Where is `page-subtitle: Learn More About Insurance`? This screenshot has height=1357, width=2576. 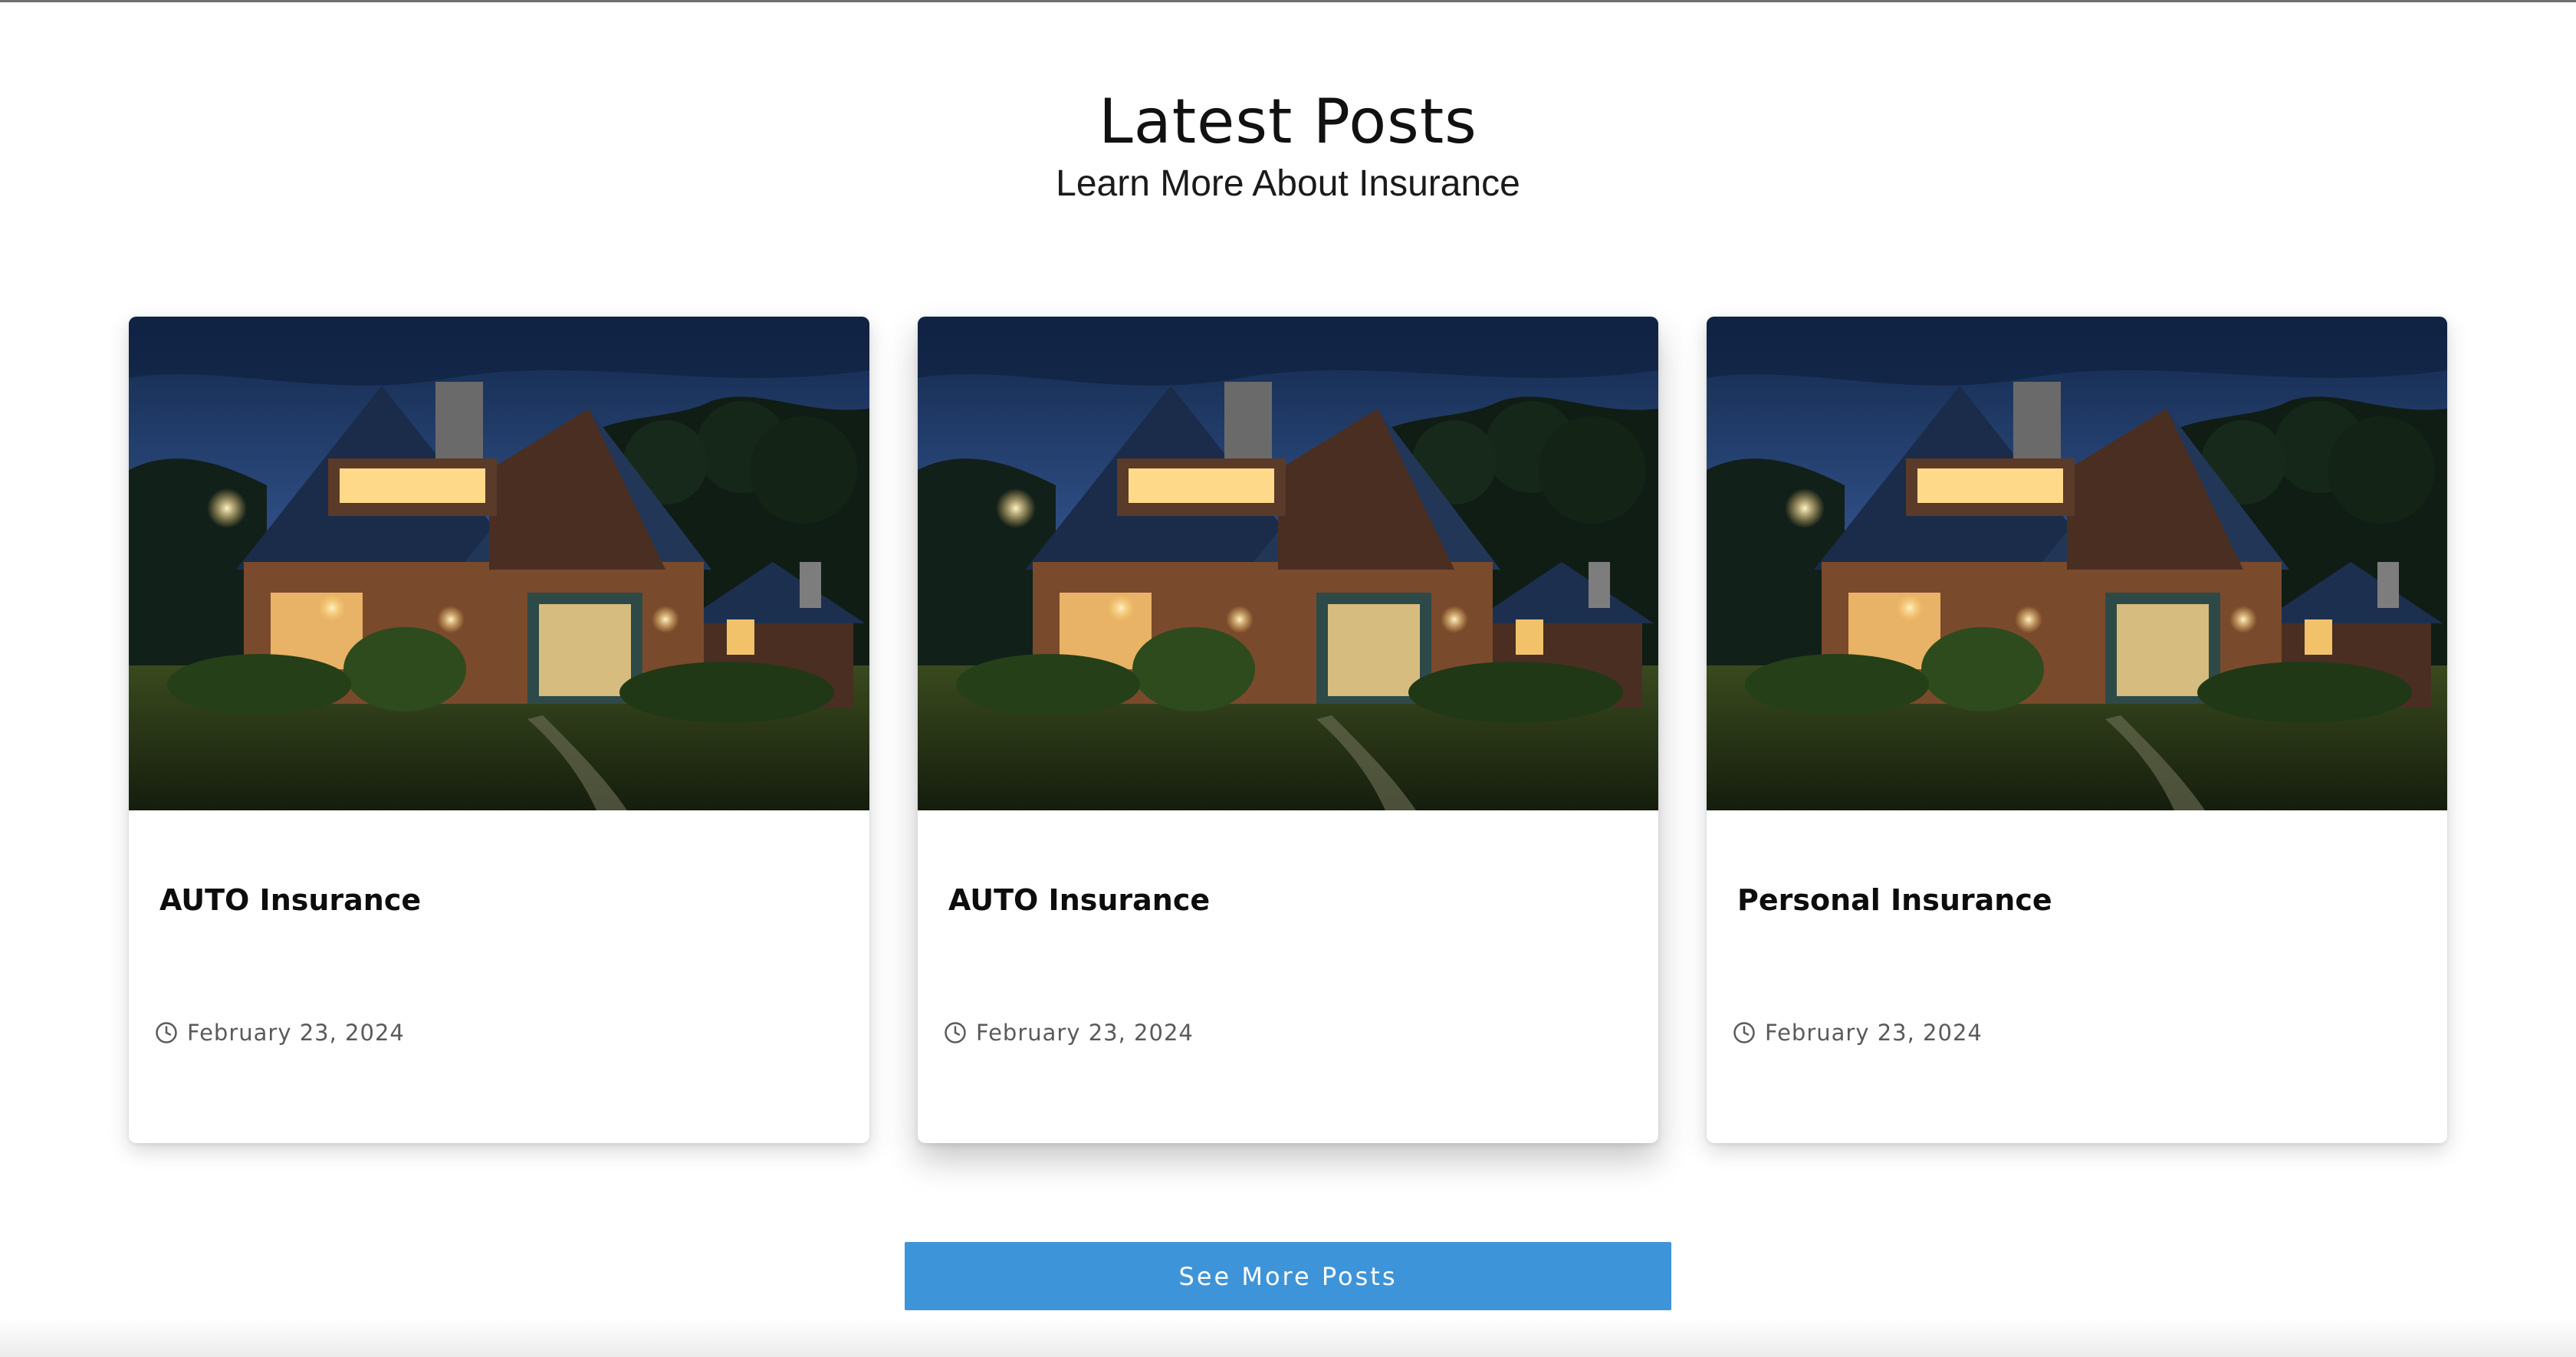 page-subtitle: Learn More About Insurance is located at coordinates (1288, 184).